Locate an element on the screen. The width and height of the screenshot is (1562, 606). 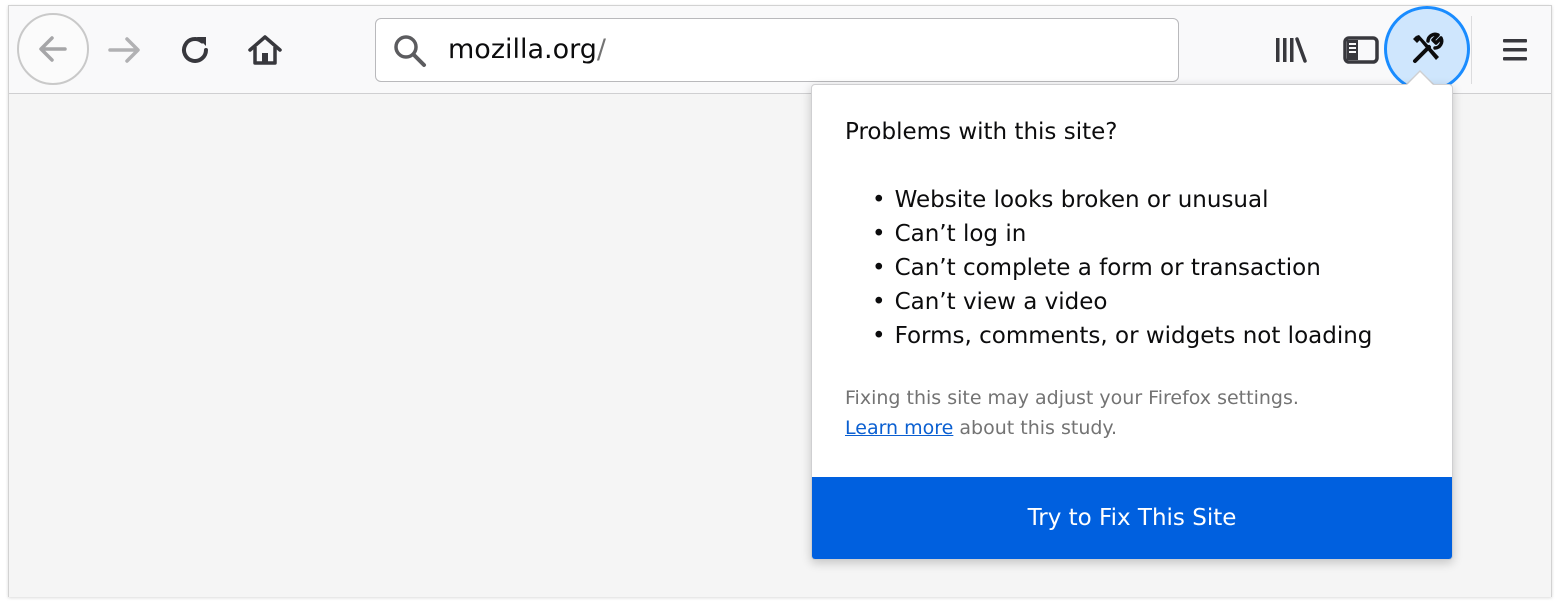
tools-icon is located at coordinates (1428, 47).